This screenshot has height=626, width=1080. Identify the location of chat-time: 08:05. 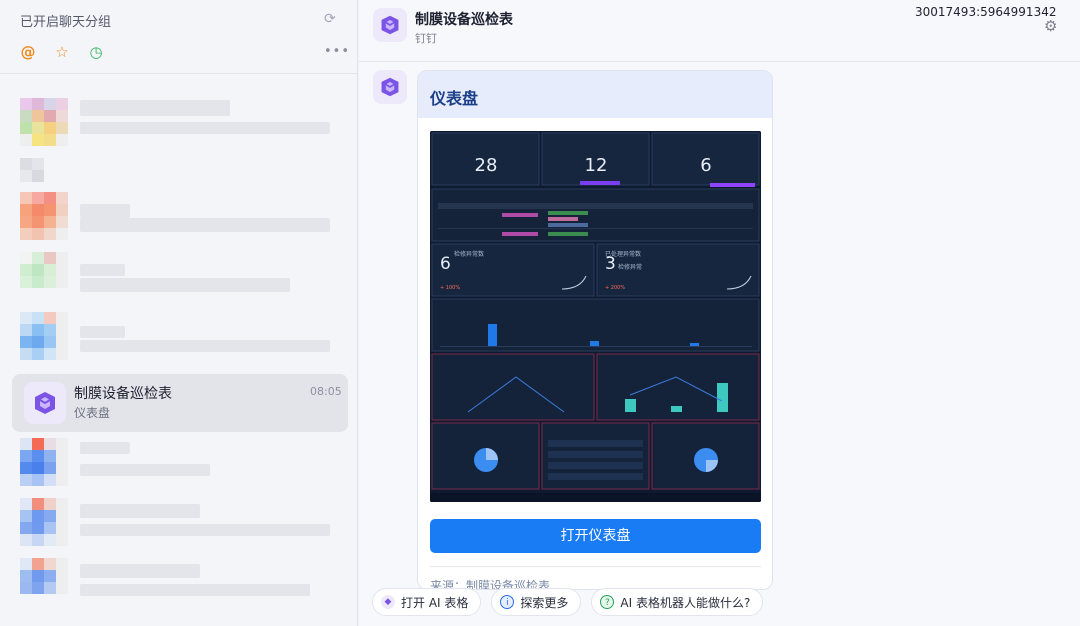
(326, 391).